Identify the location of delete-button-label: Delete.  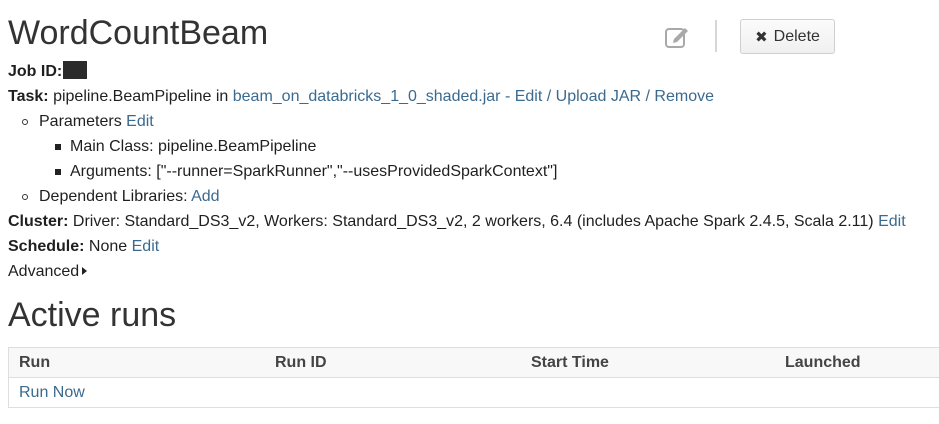
(796, 36).